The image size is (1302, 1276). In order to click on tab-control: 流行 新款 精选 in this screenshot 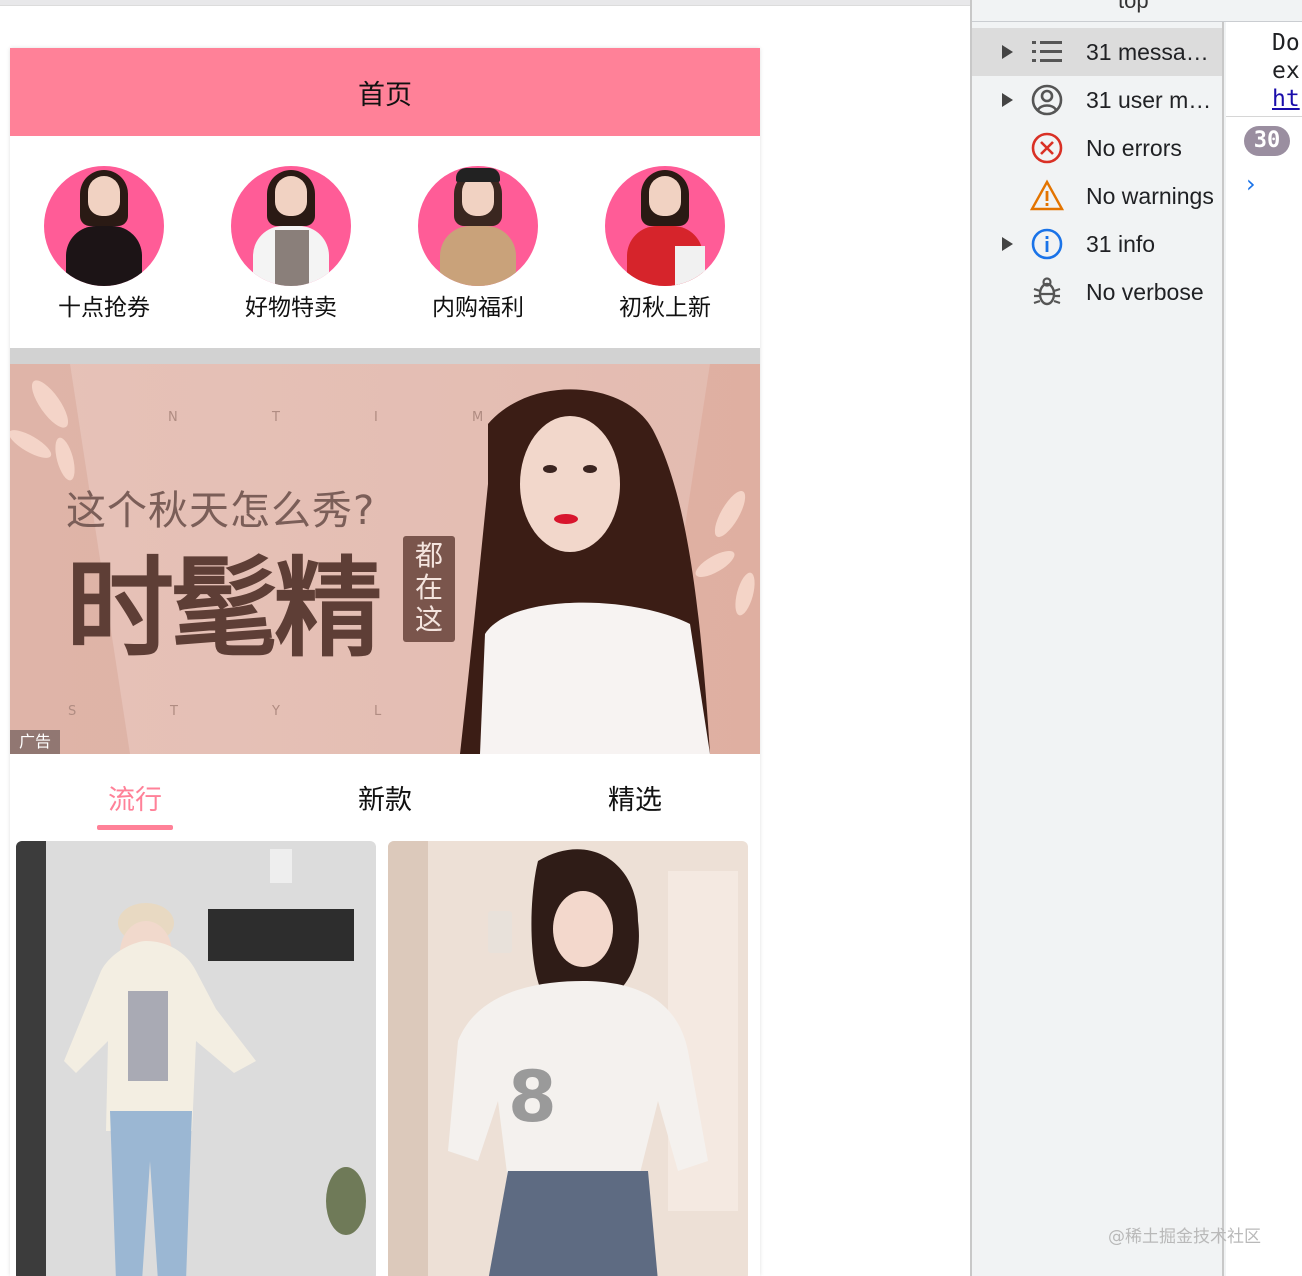, I will do `click(385, 797)`.